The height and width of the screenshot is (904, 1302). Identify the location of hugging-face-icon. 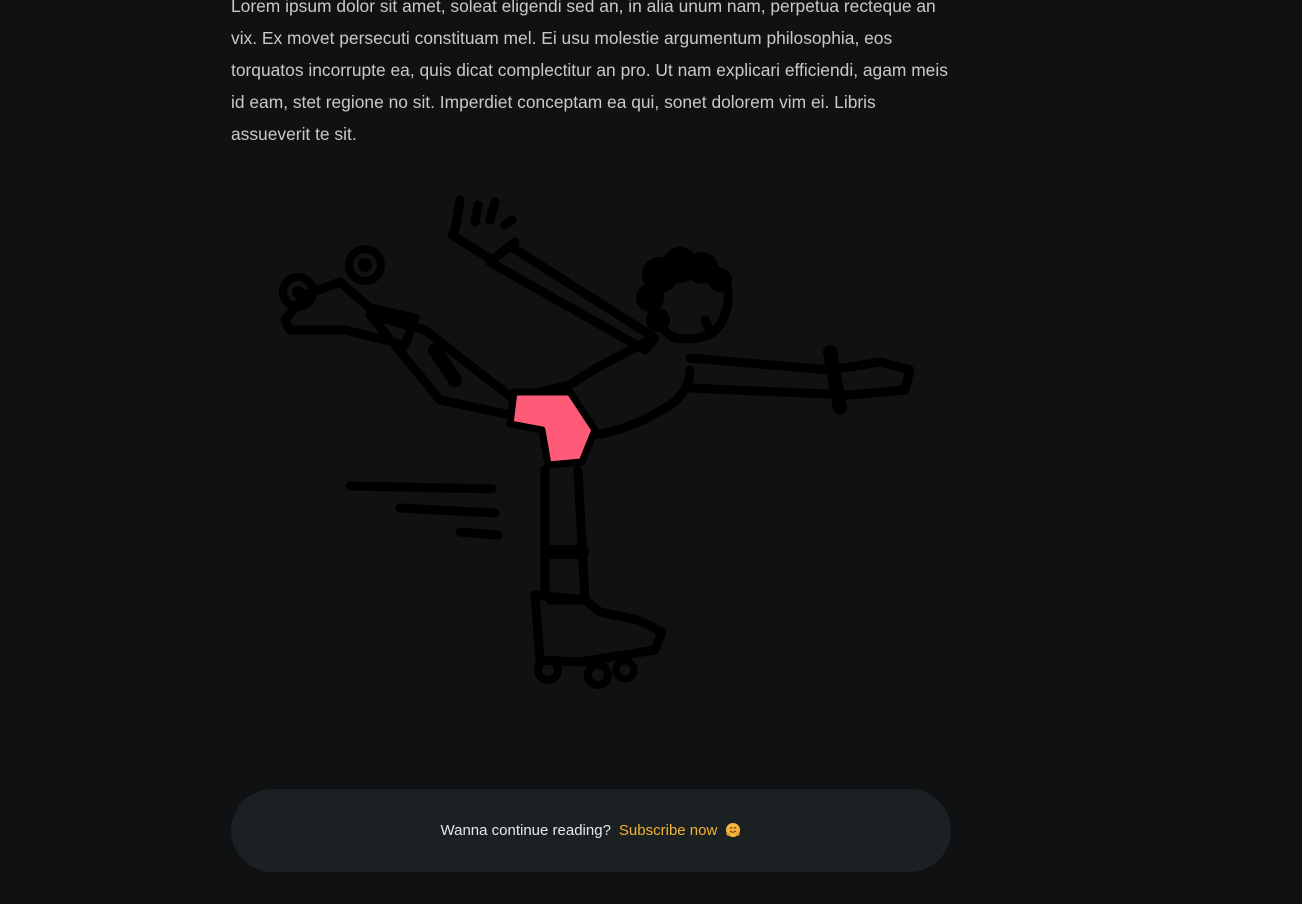
(733, 830).